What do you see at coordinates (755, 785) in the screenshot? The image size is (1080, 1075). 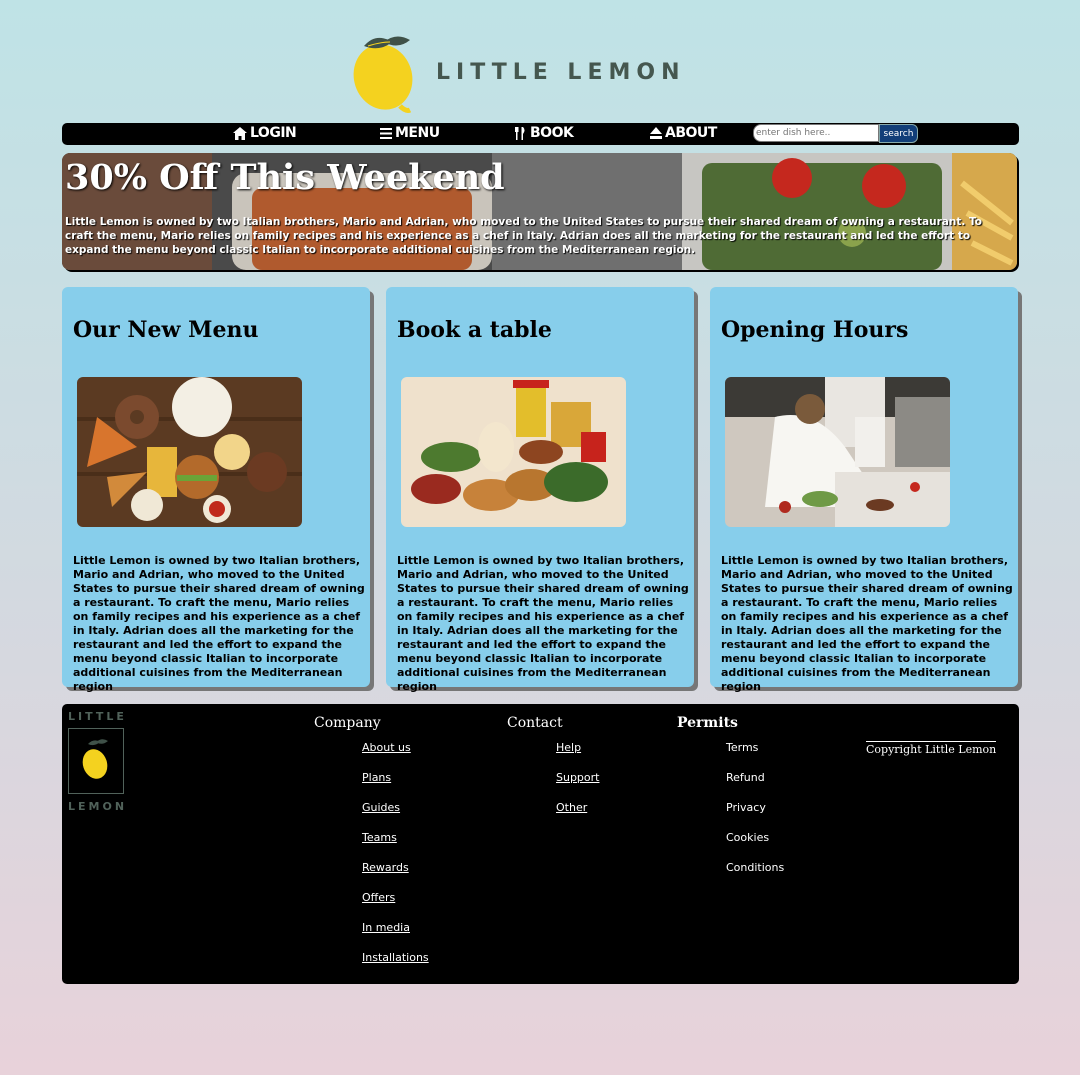 I see `footer-item: Refund` at bounding box center [755, 785].